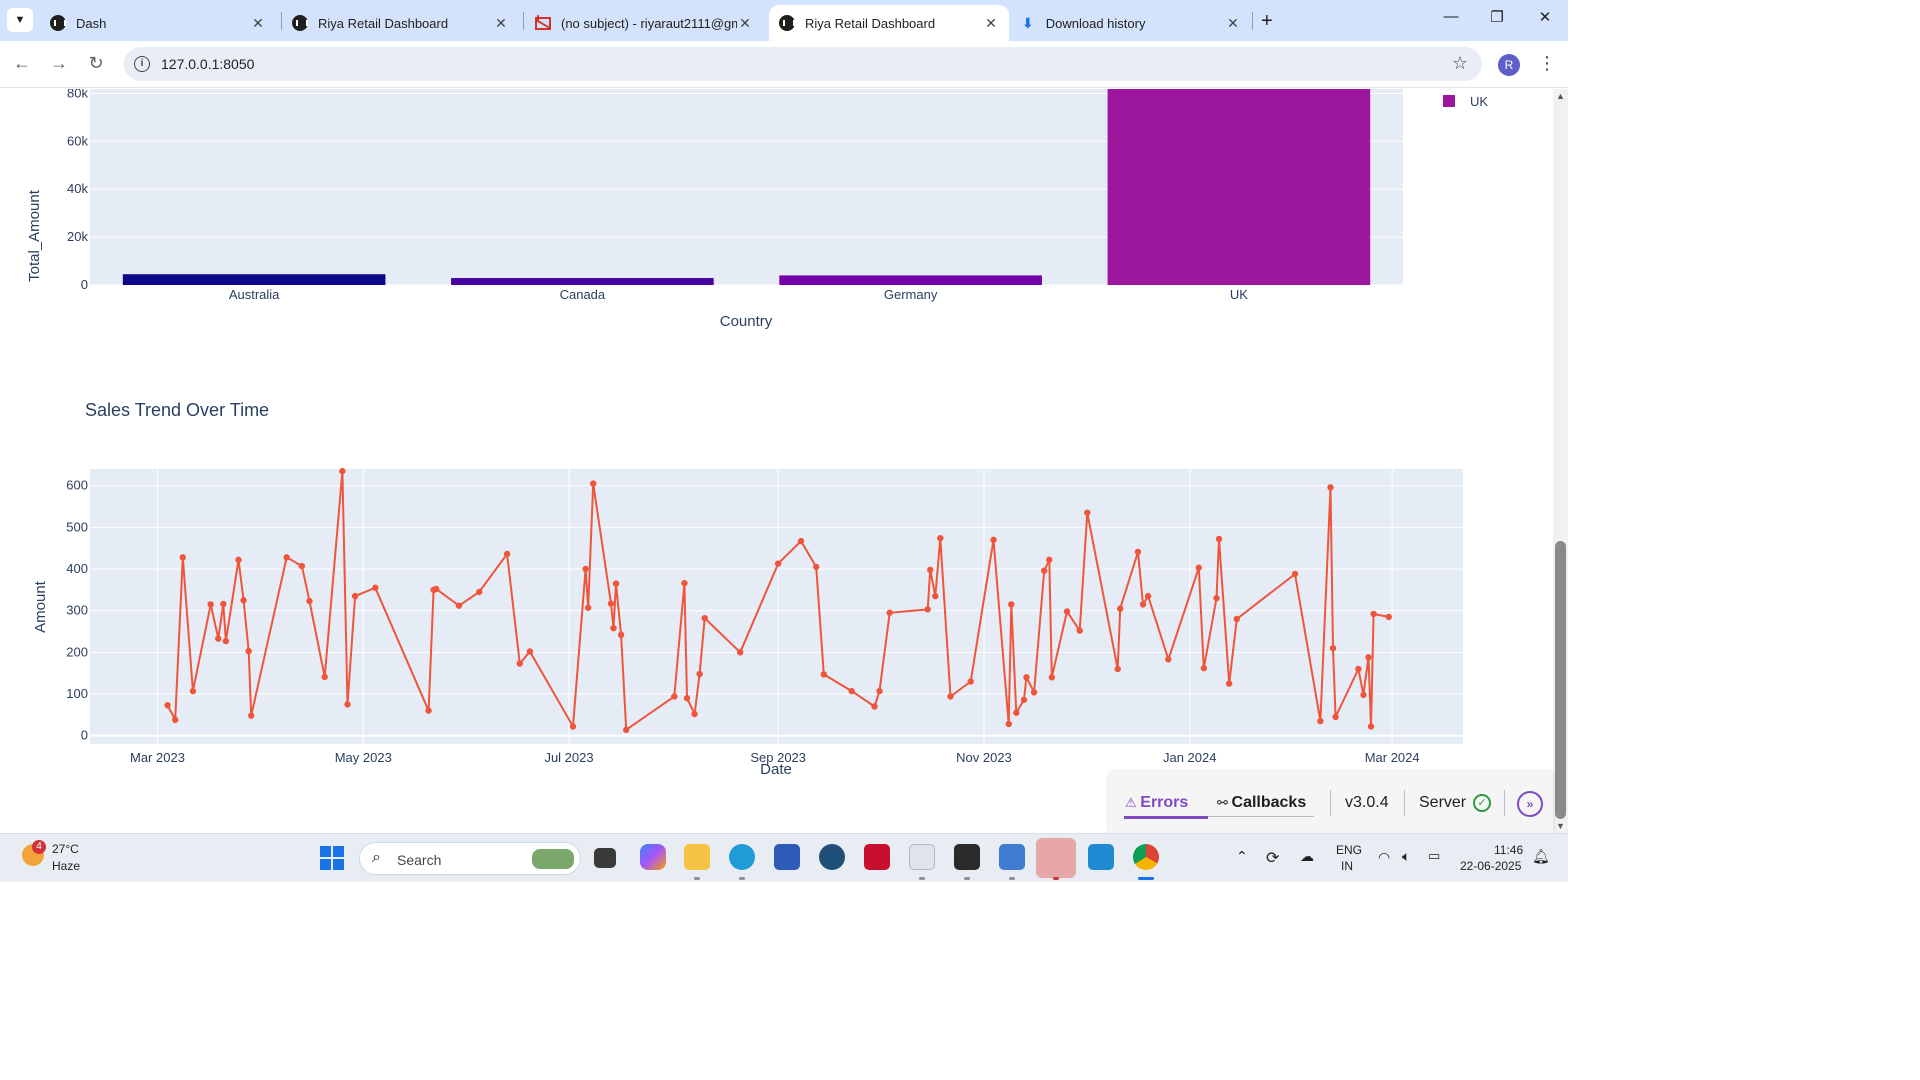 This screenshot has height=1080, width=1920. I want to click on forward-arrow-icon: →, so click(59, 63).